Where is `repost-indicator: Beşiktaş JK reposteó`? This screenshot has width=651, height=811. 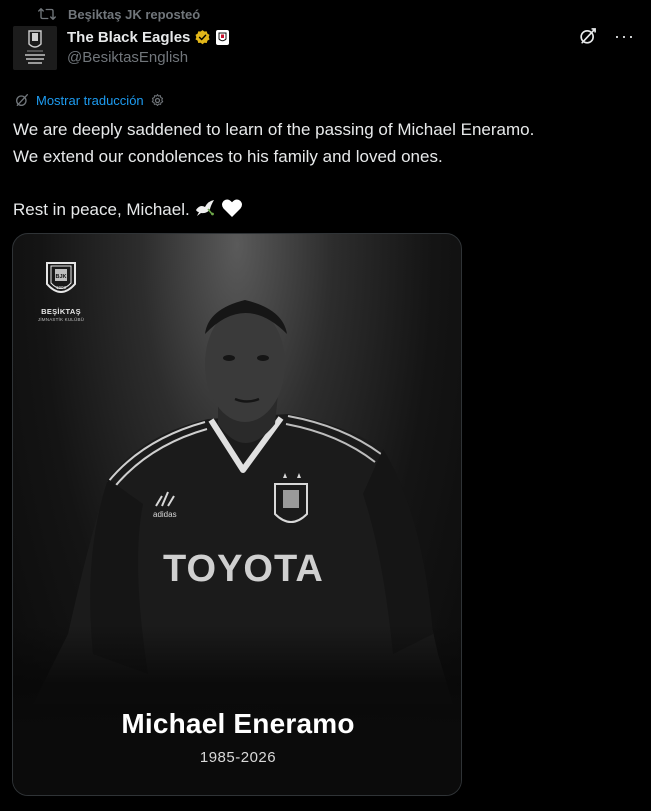 repost-indicator: Beşiktaş JK reposteó is located at coordinates (119, 14).